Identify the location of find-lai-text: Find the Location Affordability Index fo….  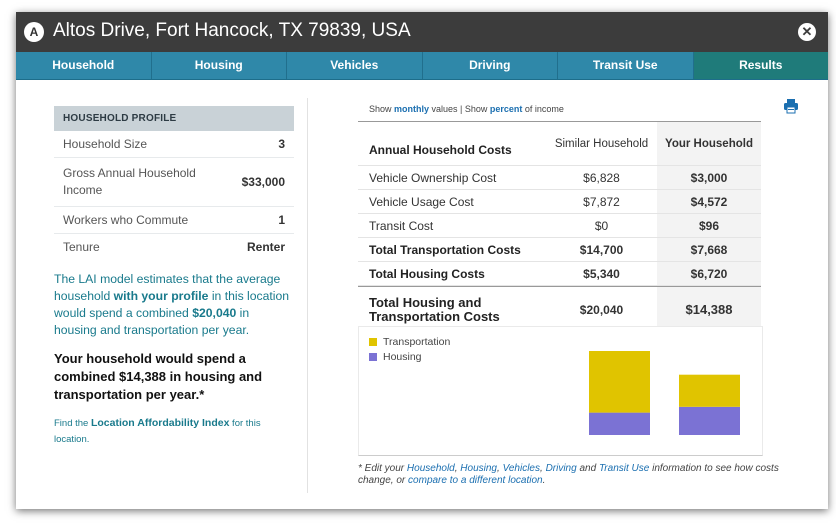
(174, 431).